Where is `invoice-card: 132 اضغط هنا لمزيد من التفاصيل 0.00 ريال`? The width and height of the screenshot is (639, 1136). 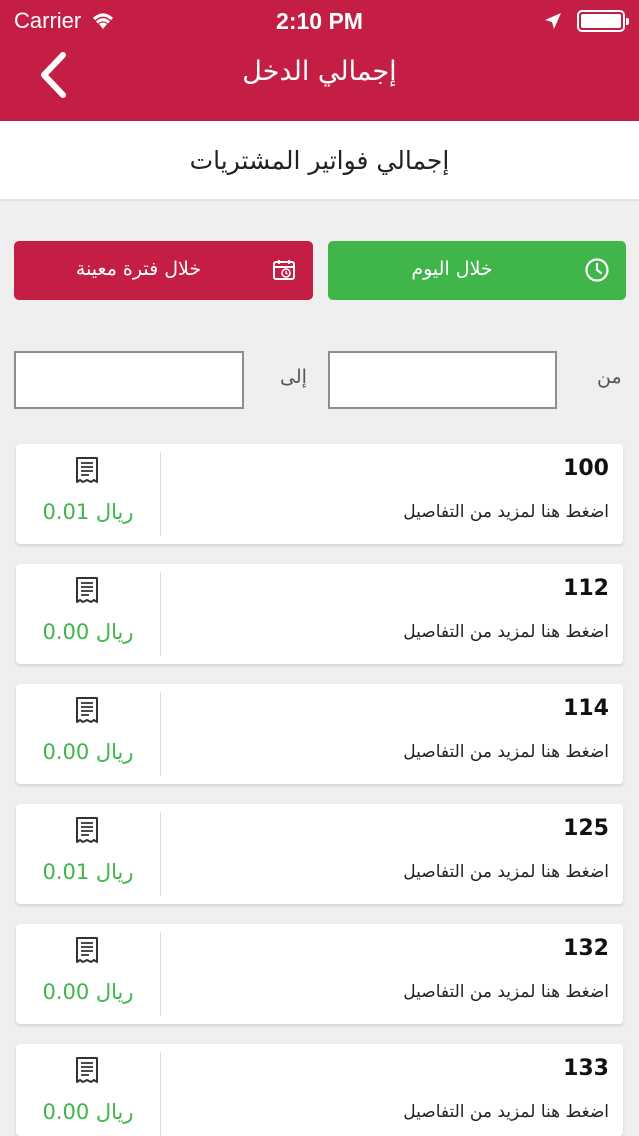
invoice-card: 132 اضغط هنا لمزيد من التفاصيل 0.00 ريال is located at coordinates (319, 974).